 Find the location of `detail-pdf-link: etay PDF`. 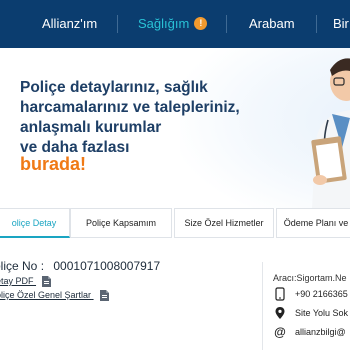

detail-pdf-link: etay PDF is located at coordinates (26, 282).